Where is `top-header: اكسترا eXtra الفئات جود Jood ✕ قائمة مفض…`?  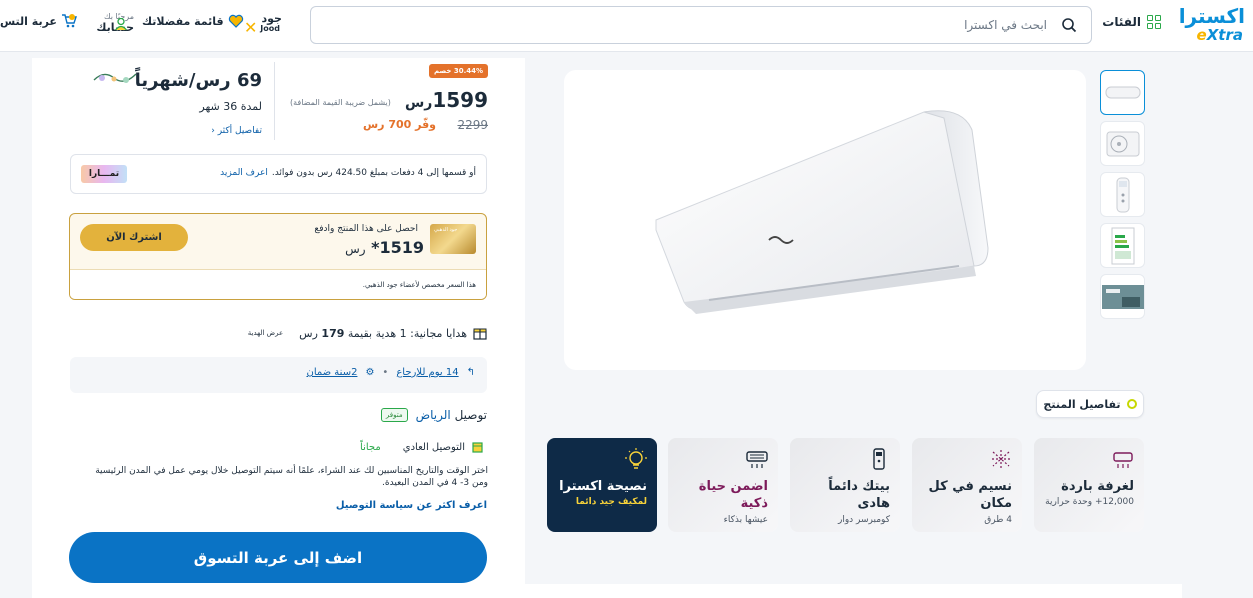
top-header: اكسترا eXtra الفئات جود Jood ✕ قائمة مفض… is located at coordinates (626, 26).